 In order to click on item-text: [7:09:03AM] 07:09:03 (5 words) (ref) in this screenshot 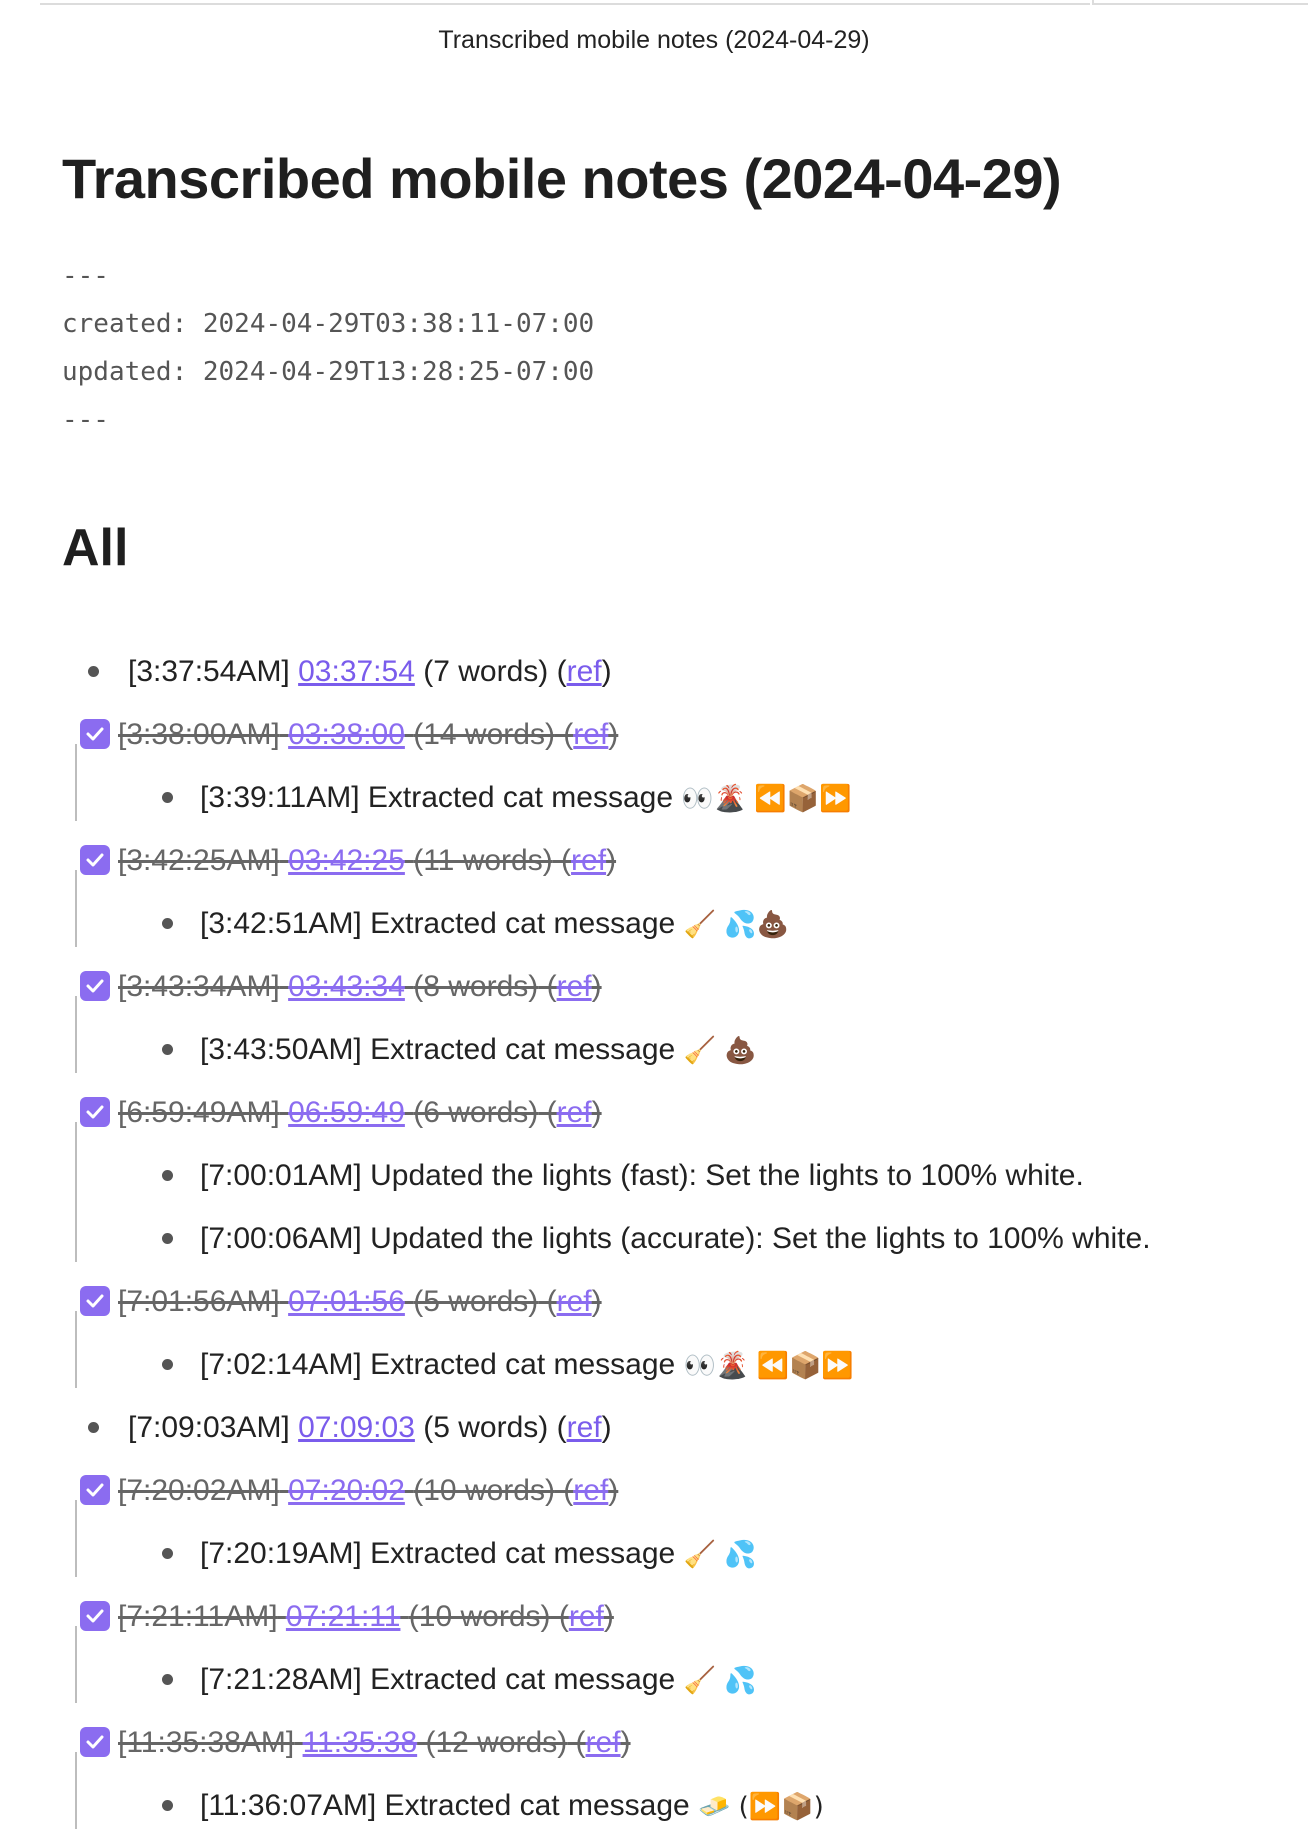, I will do `click(370, 1427)`.